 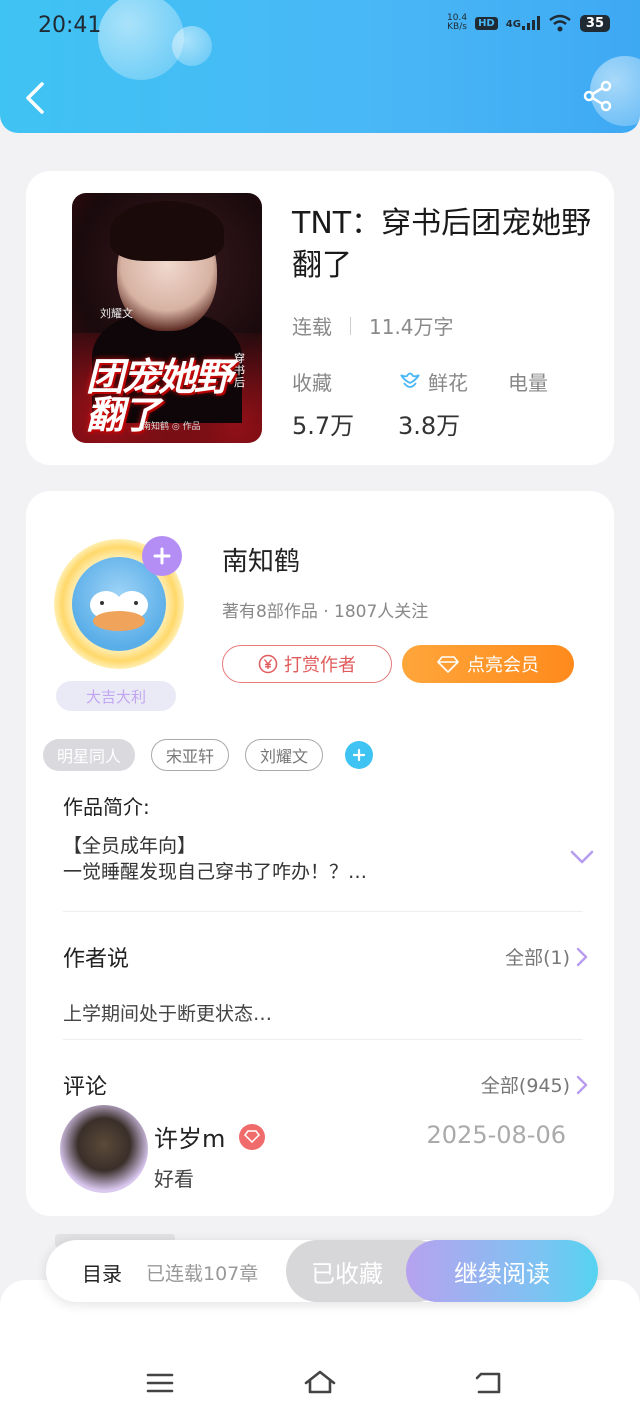 I want to click on tip-author-button: 打赏作者, so click(x=307, y=664).